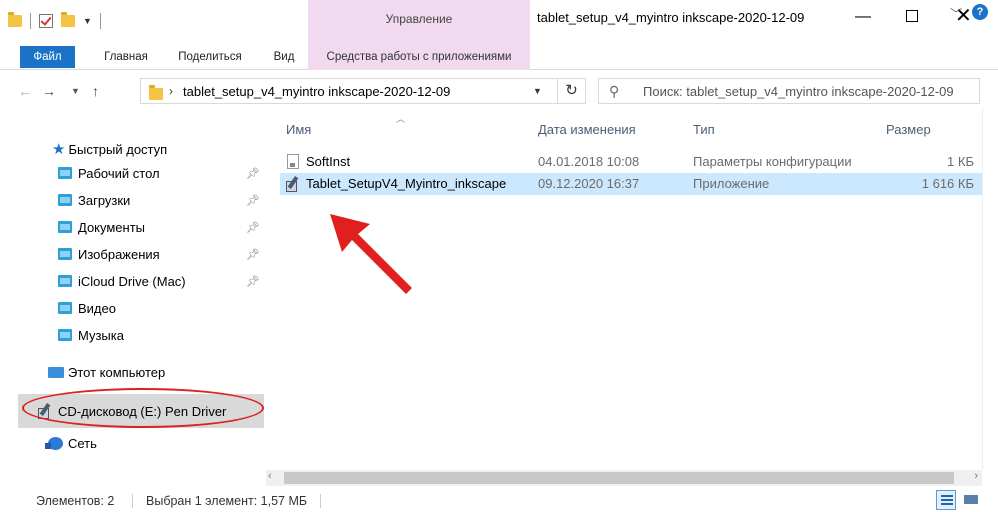 This screenshot has height=512, width=998. What do you see at coordinates (619, 478) in the screenshot?
I see `scroll-thumb` at bounding box center [619, 478].